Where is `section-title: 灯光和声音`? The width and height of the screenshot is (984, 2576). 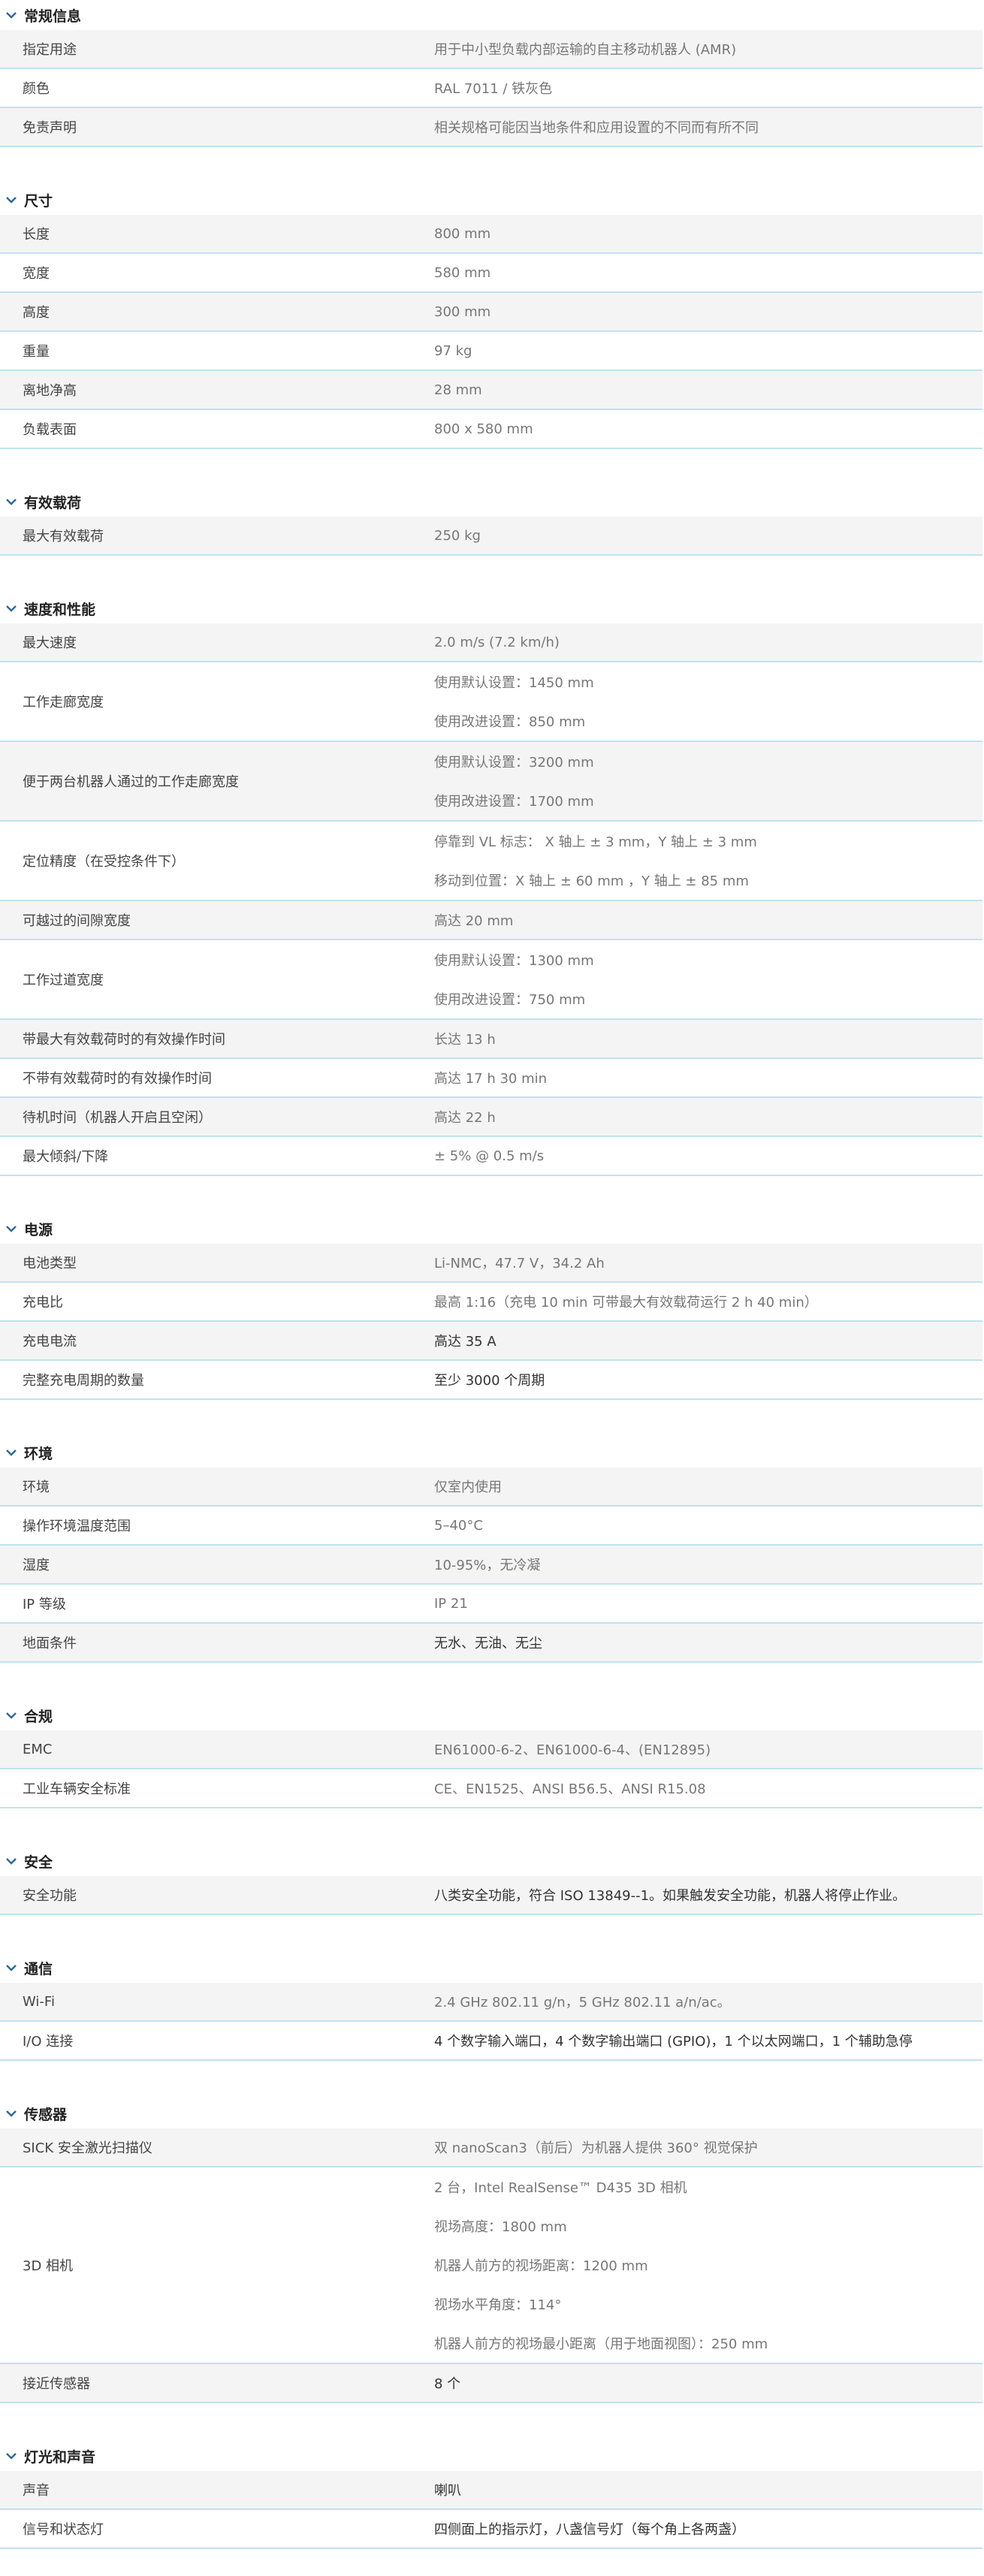 section-title: 灯光和声音 is located at coordinates (60, 2457).